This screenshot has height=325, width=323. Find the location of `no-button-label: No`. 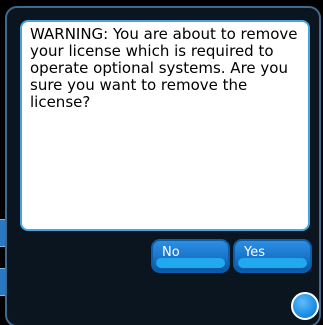

no-button-label: No is located at coordinates (171, 252).